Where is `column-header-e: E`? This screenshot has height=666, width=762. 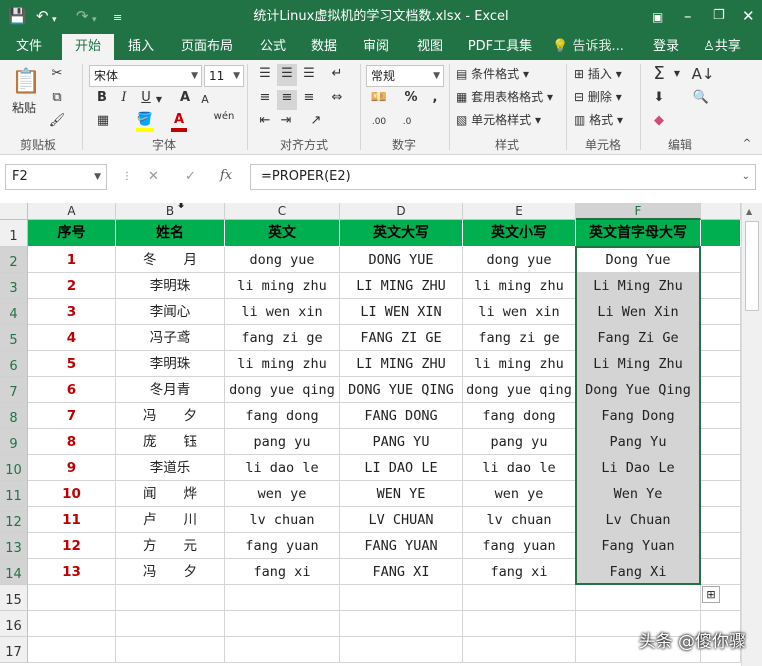 column-header-e: E is located at coordinates (519, 211).